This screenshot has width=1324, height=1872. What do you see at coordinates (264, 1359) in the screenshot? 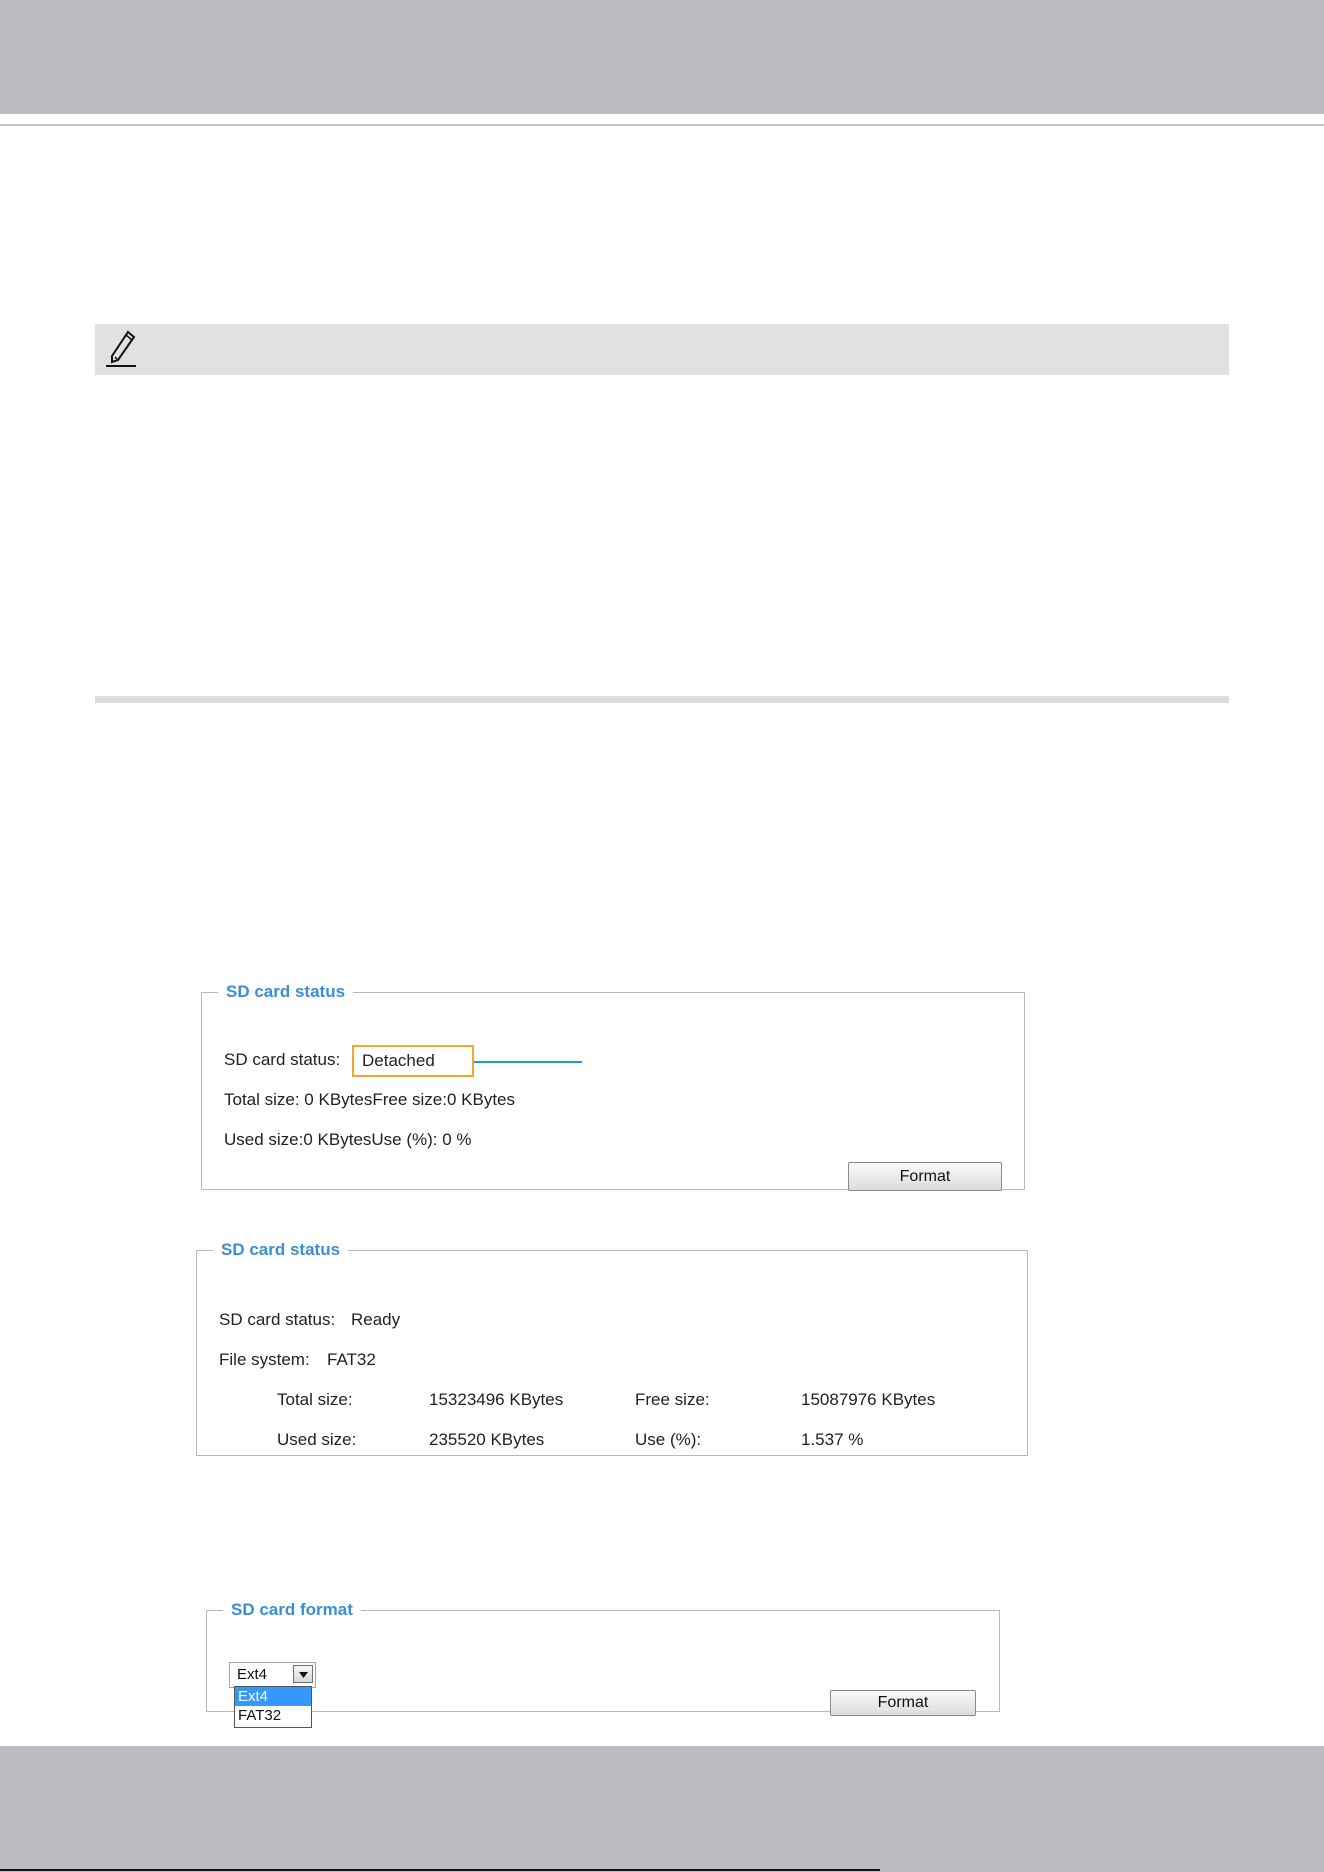
I see `file-system-label: File system:` at bounding box center [264, 1359].